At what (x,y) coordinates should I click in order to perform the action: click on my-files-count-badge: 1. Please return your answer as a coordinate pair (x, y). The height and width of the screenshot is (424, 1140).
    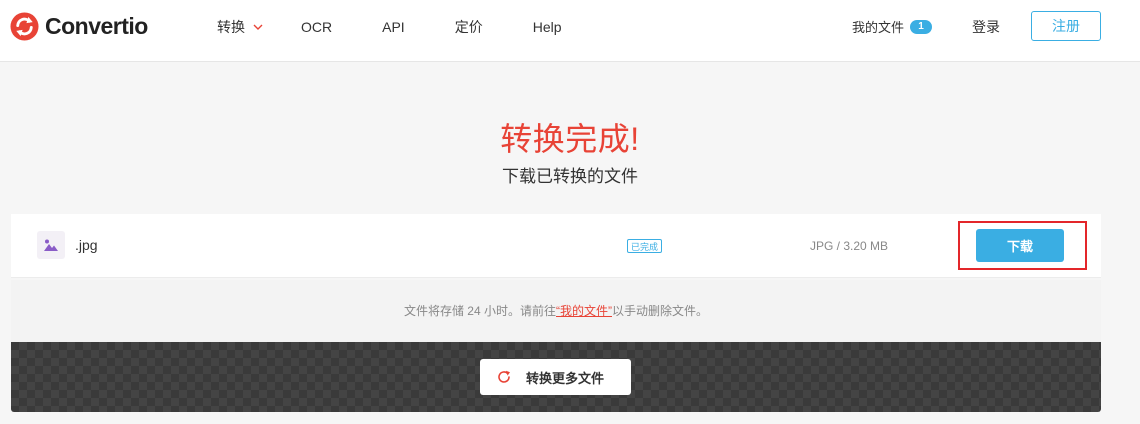
    Looking at the image, I should click on (921, 26).